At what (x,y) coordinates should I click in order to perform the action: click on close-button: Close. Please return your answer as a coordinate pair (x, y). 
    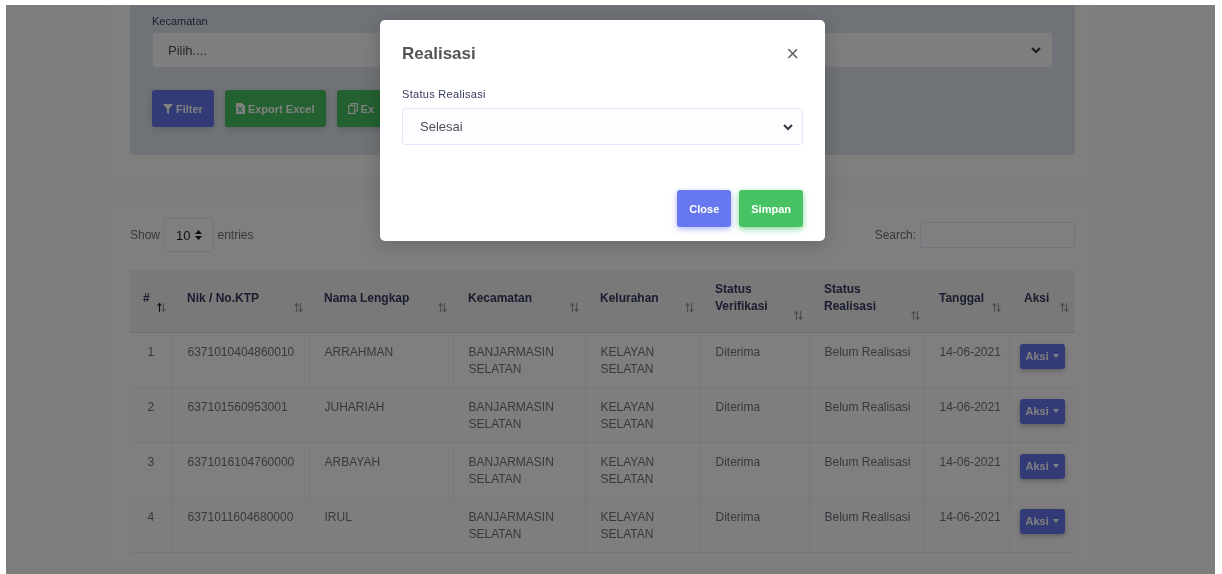
    Looking at the image, I should click on (704, 208).